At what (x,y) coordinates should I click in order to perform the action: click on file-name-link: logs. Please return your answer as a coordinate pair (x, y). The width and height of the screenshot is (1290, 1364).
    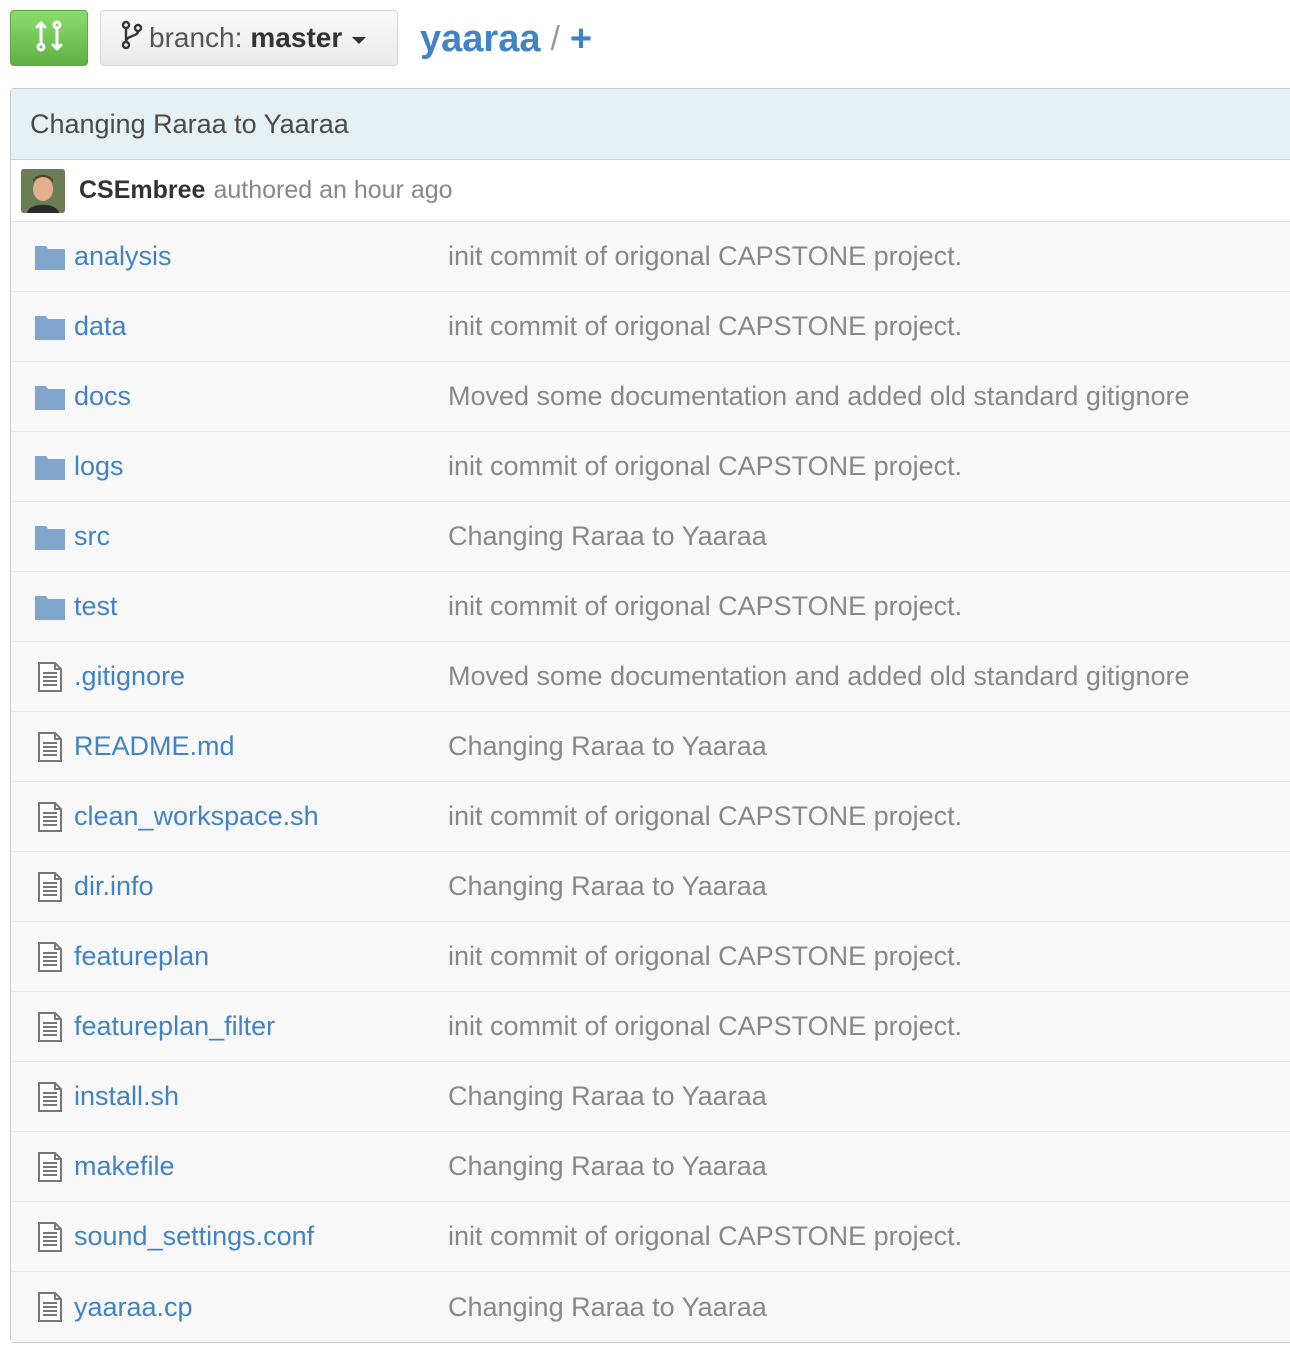
    Looking at the image, I should click on (99, 466).